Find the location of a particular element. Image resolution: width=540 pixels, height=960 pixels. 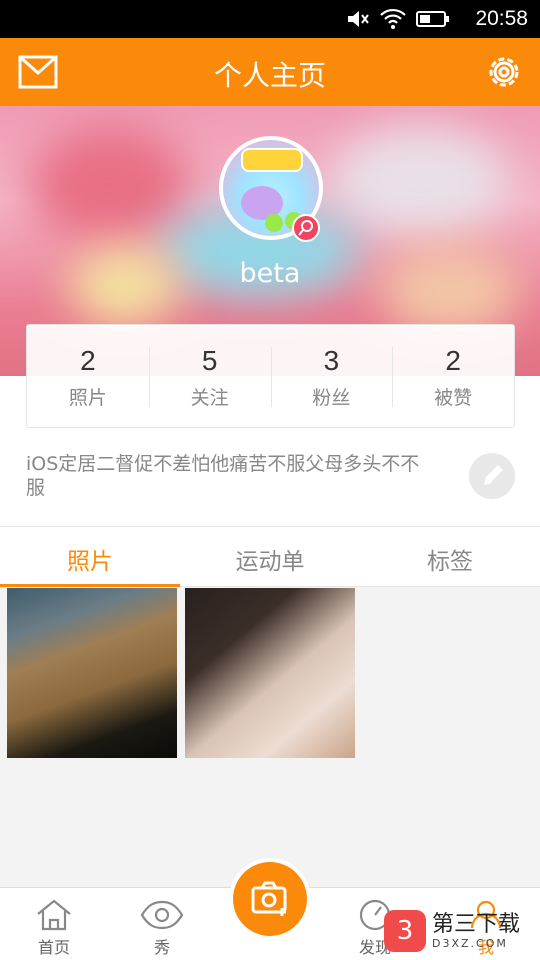

page-title: 个人主页 is located at coordinates (269, 75).